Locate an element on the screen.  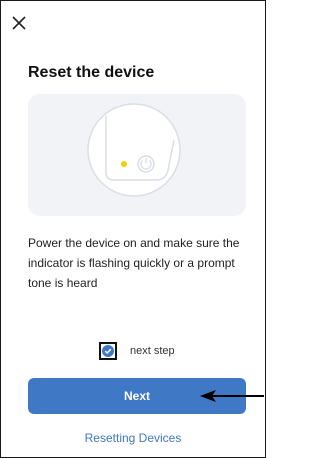
confirm-checkbox is located at coordinates (108, 351).